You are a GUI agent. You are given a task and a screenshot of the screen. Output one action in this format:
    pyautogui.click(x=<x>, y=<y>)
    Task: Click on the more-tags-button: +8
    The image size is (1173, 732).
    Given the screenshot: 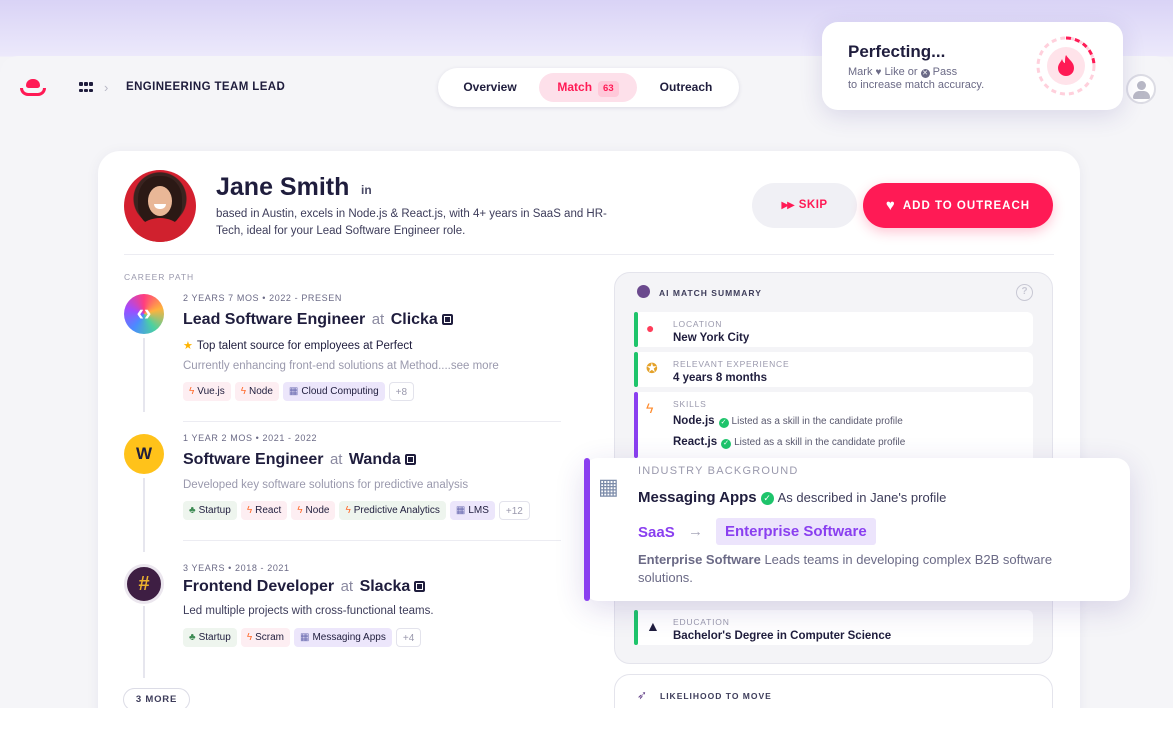 What is the action you would take?
    pyautogui.click(x=401, y=391)
    